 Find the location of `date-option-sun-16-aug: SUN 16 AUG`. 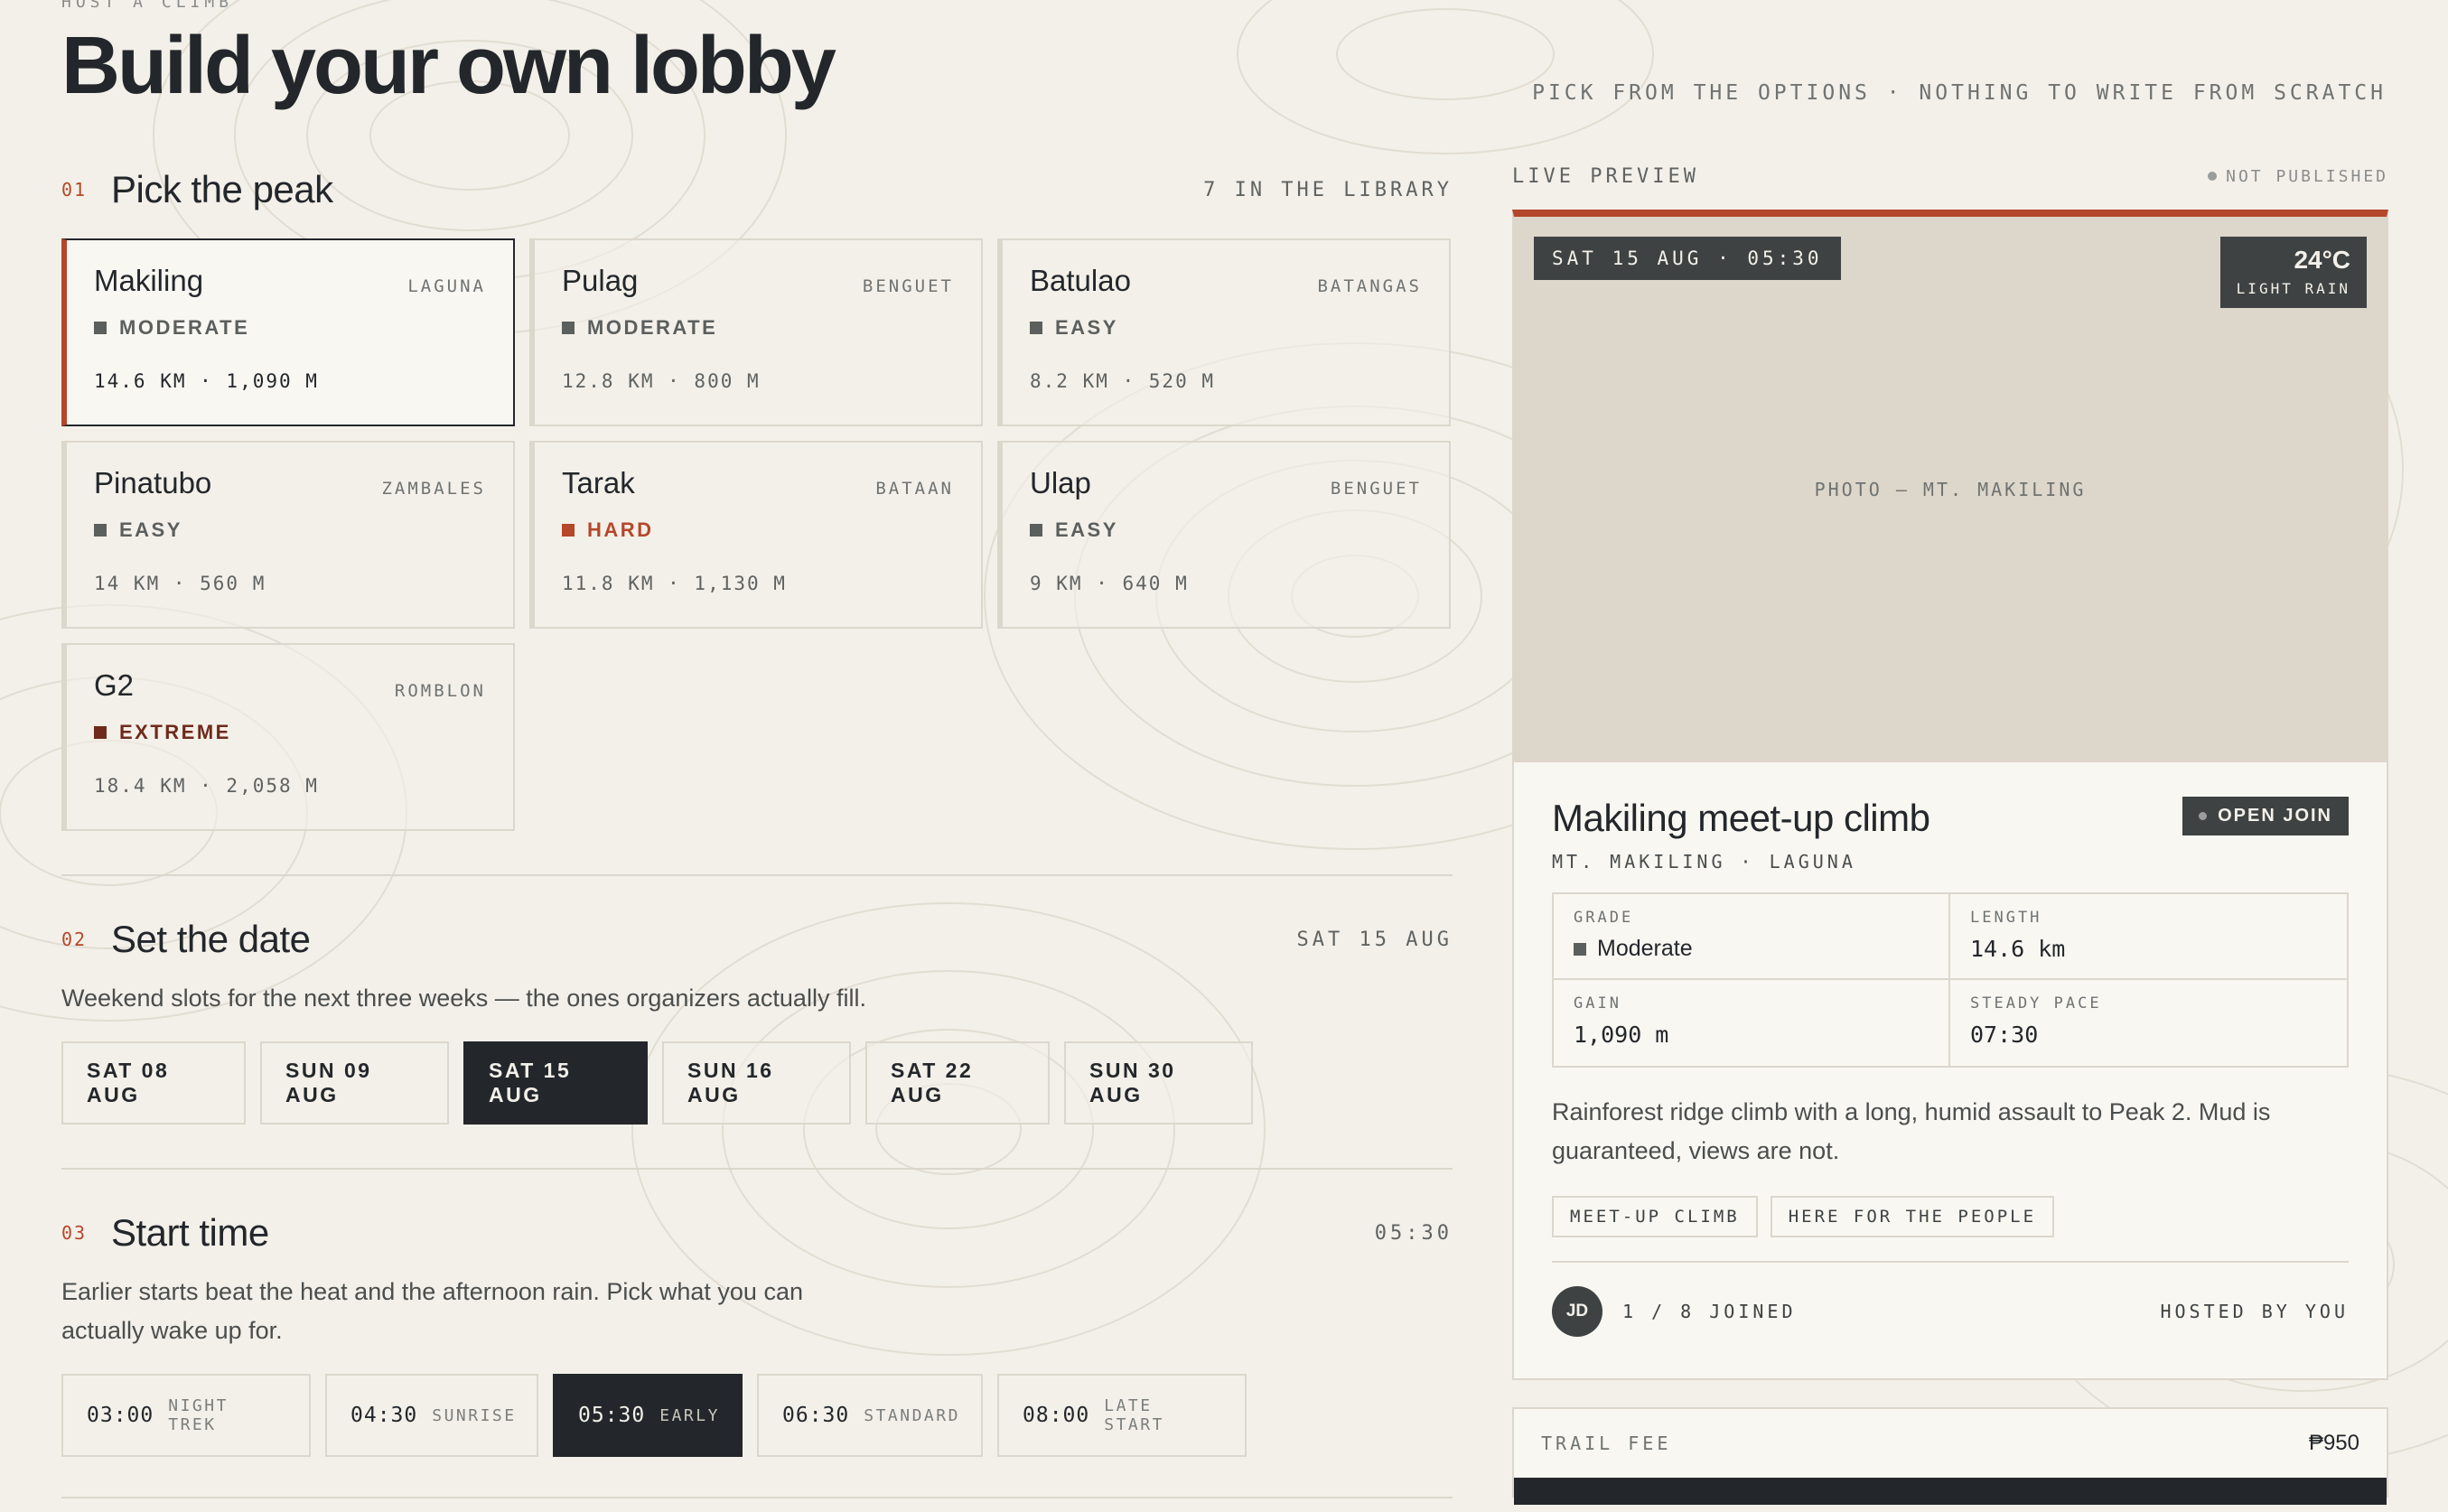

date-option-sun-16-aug: SUN 16 AUG is located at coordinates (756, 1083).